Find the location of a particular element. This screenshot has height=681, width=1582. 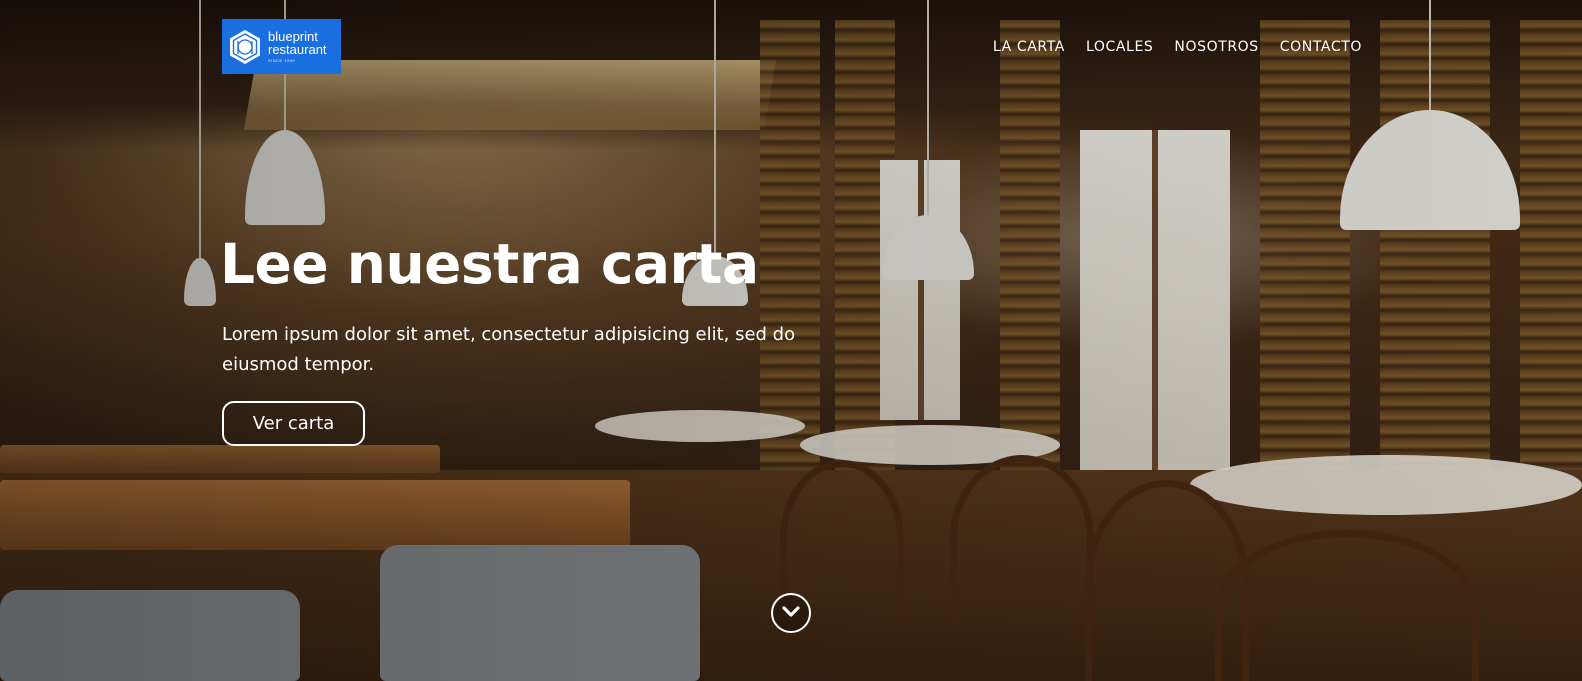

logo-wordmark: blueprint restaurant SINCE 1990 is located at coordinates (297, 46).